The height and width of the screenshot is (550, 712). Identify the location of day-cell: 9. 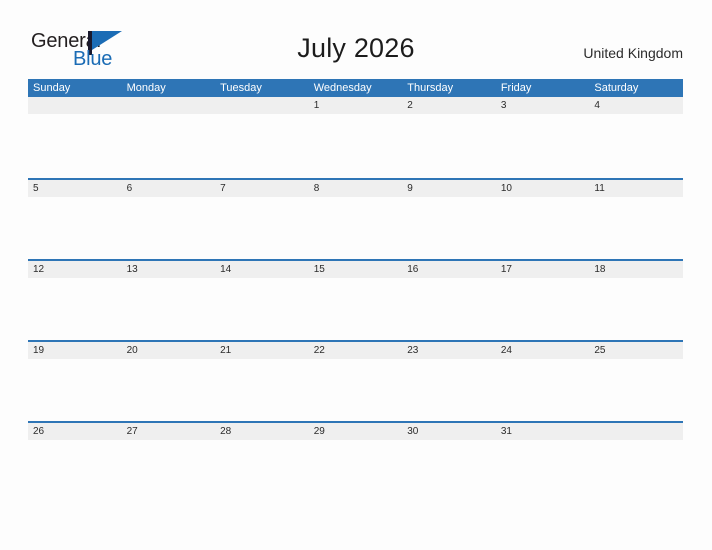
(449, 188).